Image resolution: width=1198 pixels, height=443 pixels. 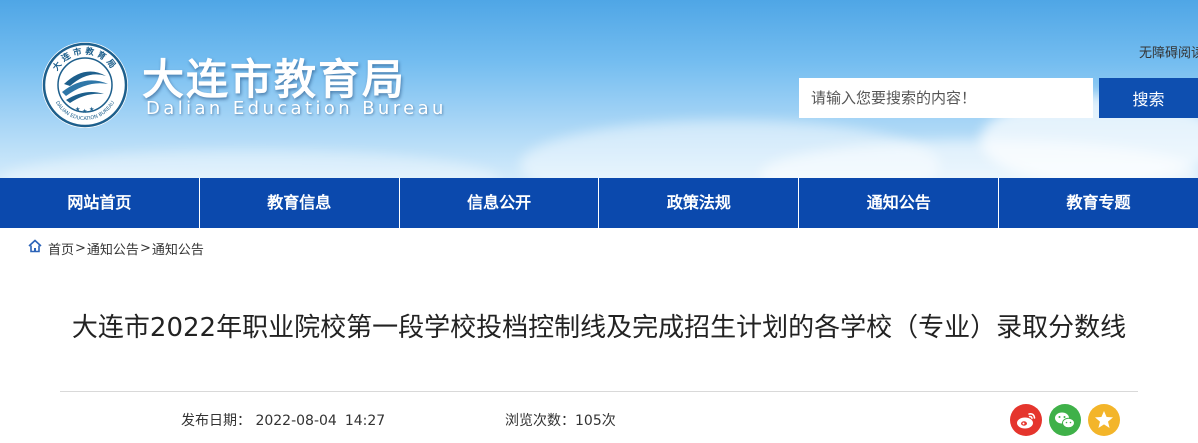 What do you see at coordinates (113, 248) in the screenshot?
I see `breadcrumb-announcements: 通知公告` at bounding box center [113, 248].